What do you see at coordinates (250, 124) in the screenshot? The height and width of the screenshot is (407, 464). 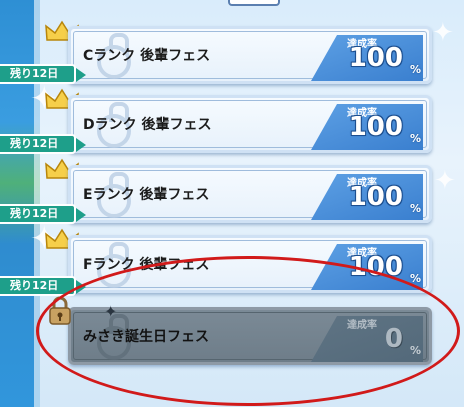 I see `fes-card: Dランク 後輩フェス 達成率 100 %` at bounding box center [250, 124].